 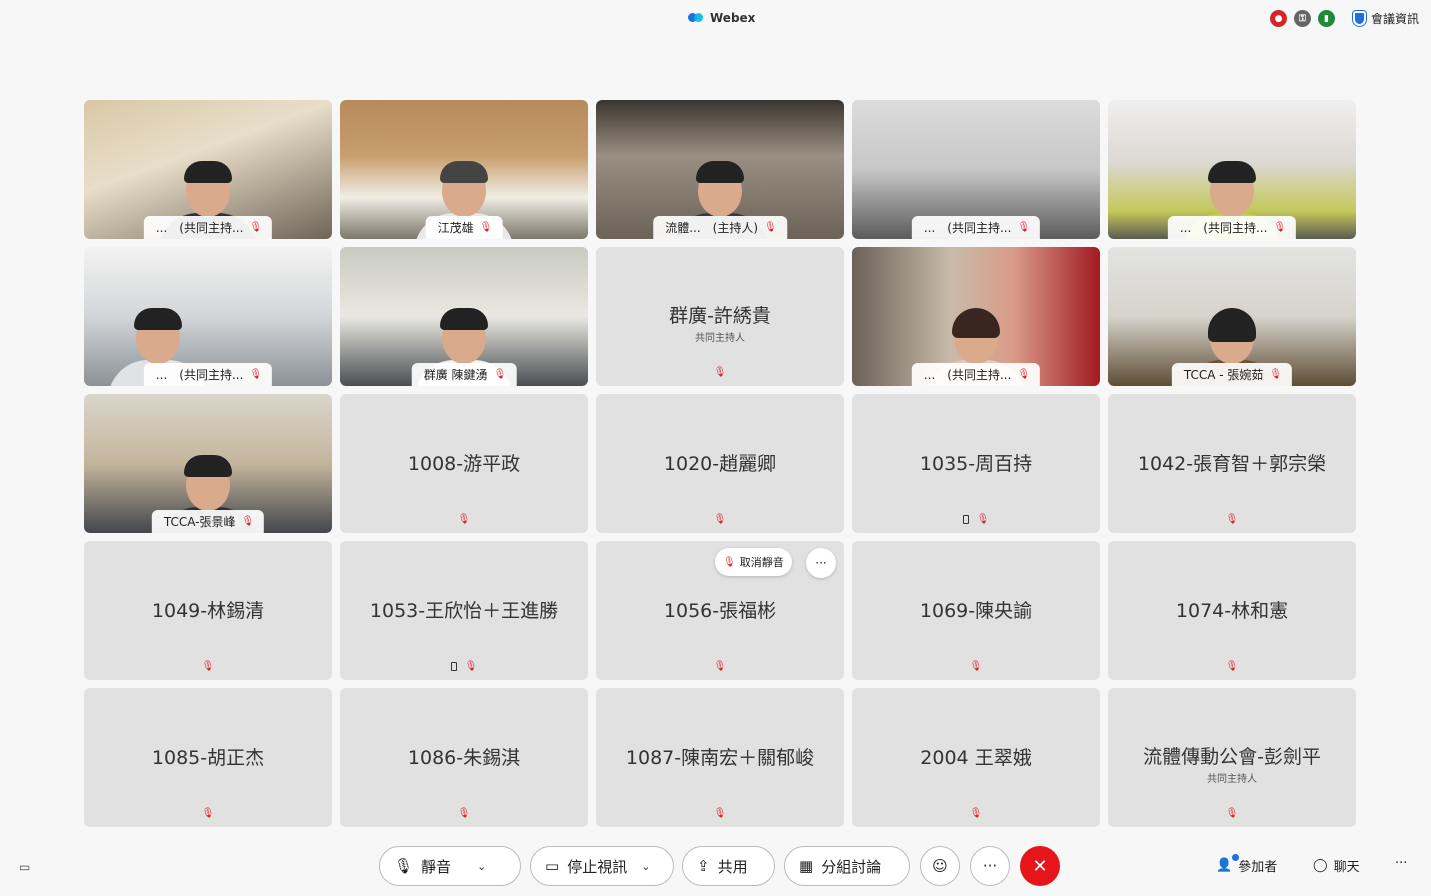 I want to click on end-call-button: ✕, so click(x=1040, y=866).